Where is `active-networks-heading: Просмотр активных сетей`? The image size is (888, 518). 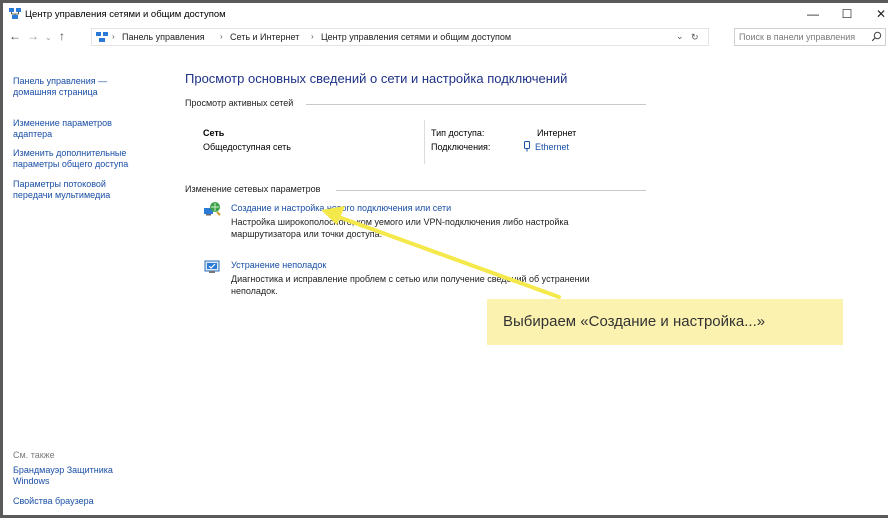 active-networks-heading: Просмотр активных сетей is located at coordinates (239, 103).